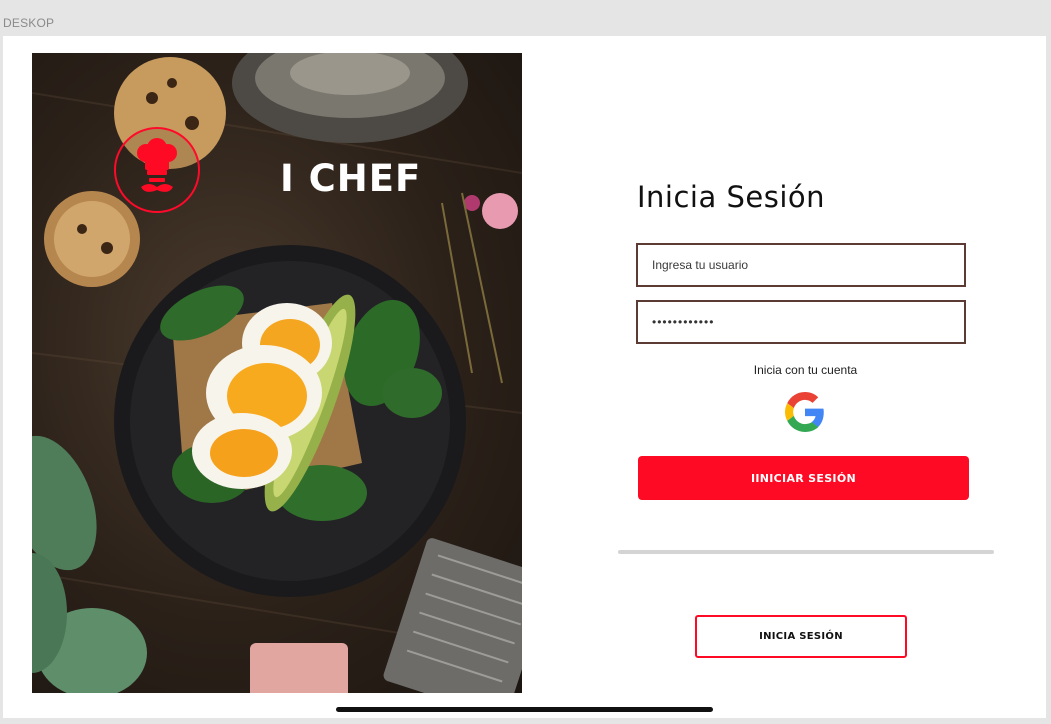 The height and width of the screenshot is (724, 1051). What do you see at coordinates (806, 552) in the screenshot?
I see `divider` at bounding box center [806, 552].